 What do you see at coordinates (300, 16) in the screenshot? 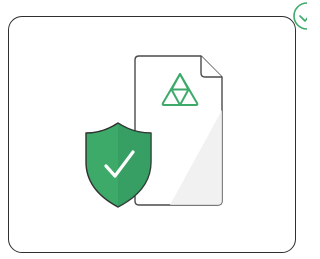
I see `circle-check-icon` at bounding box center [300, 16].